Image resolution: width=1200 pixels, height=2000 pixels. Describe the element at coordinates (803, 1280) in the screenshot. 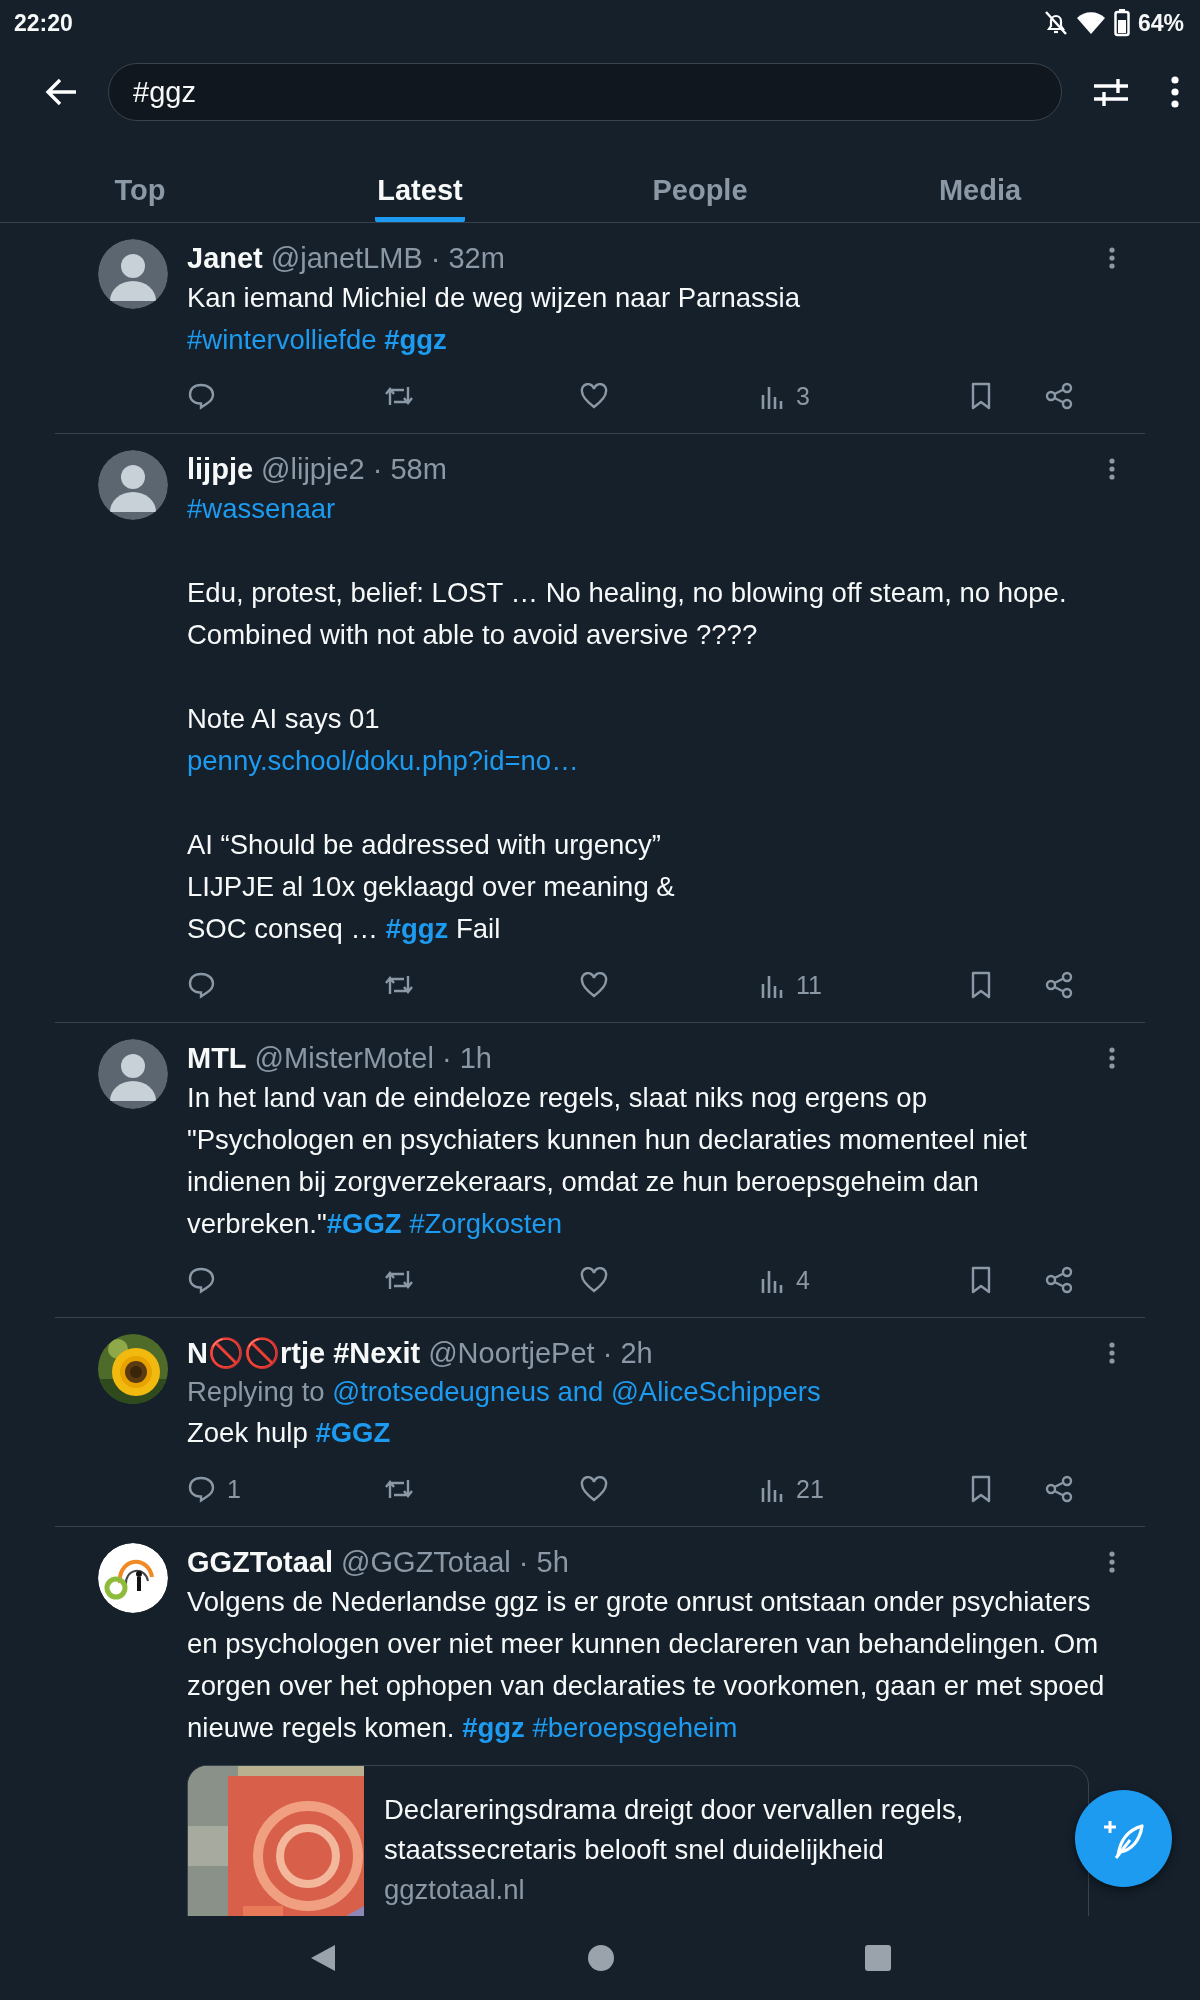

I see `count: 4` at that location.